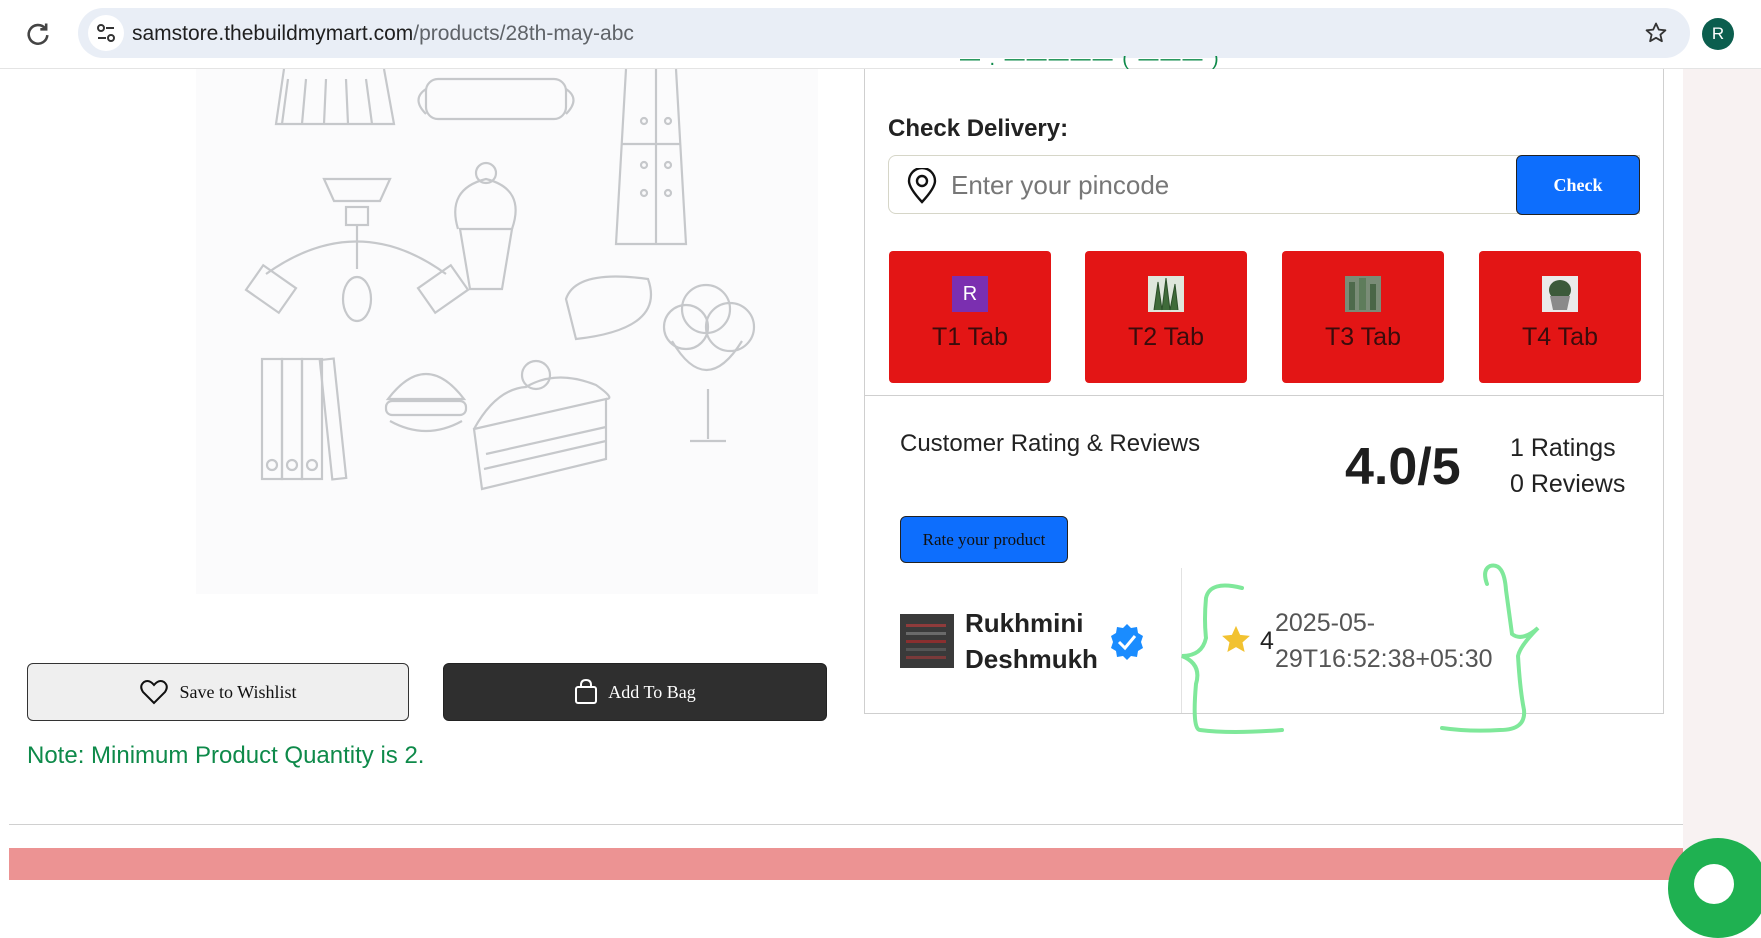  What do you see at coordinates (1127, 642) in the screenshot?
I see `verified-badge-icon` at bounding box center [1127, 642].